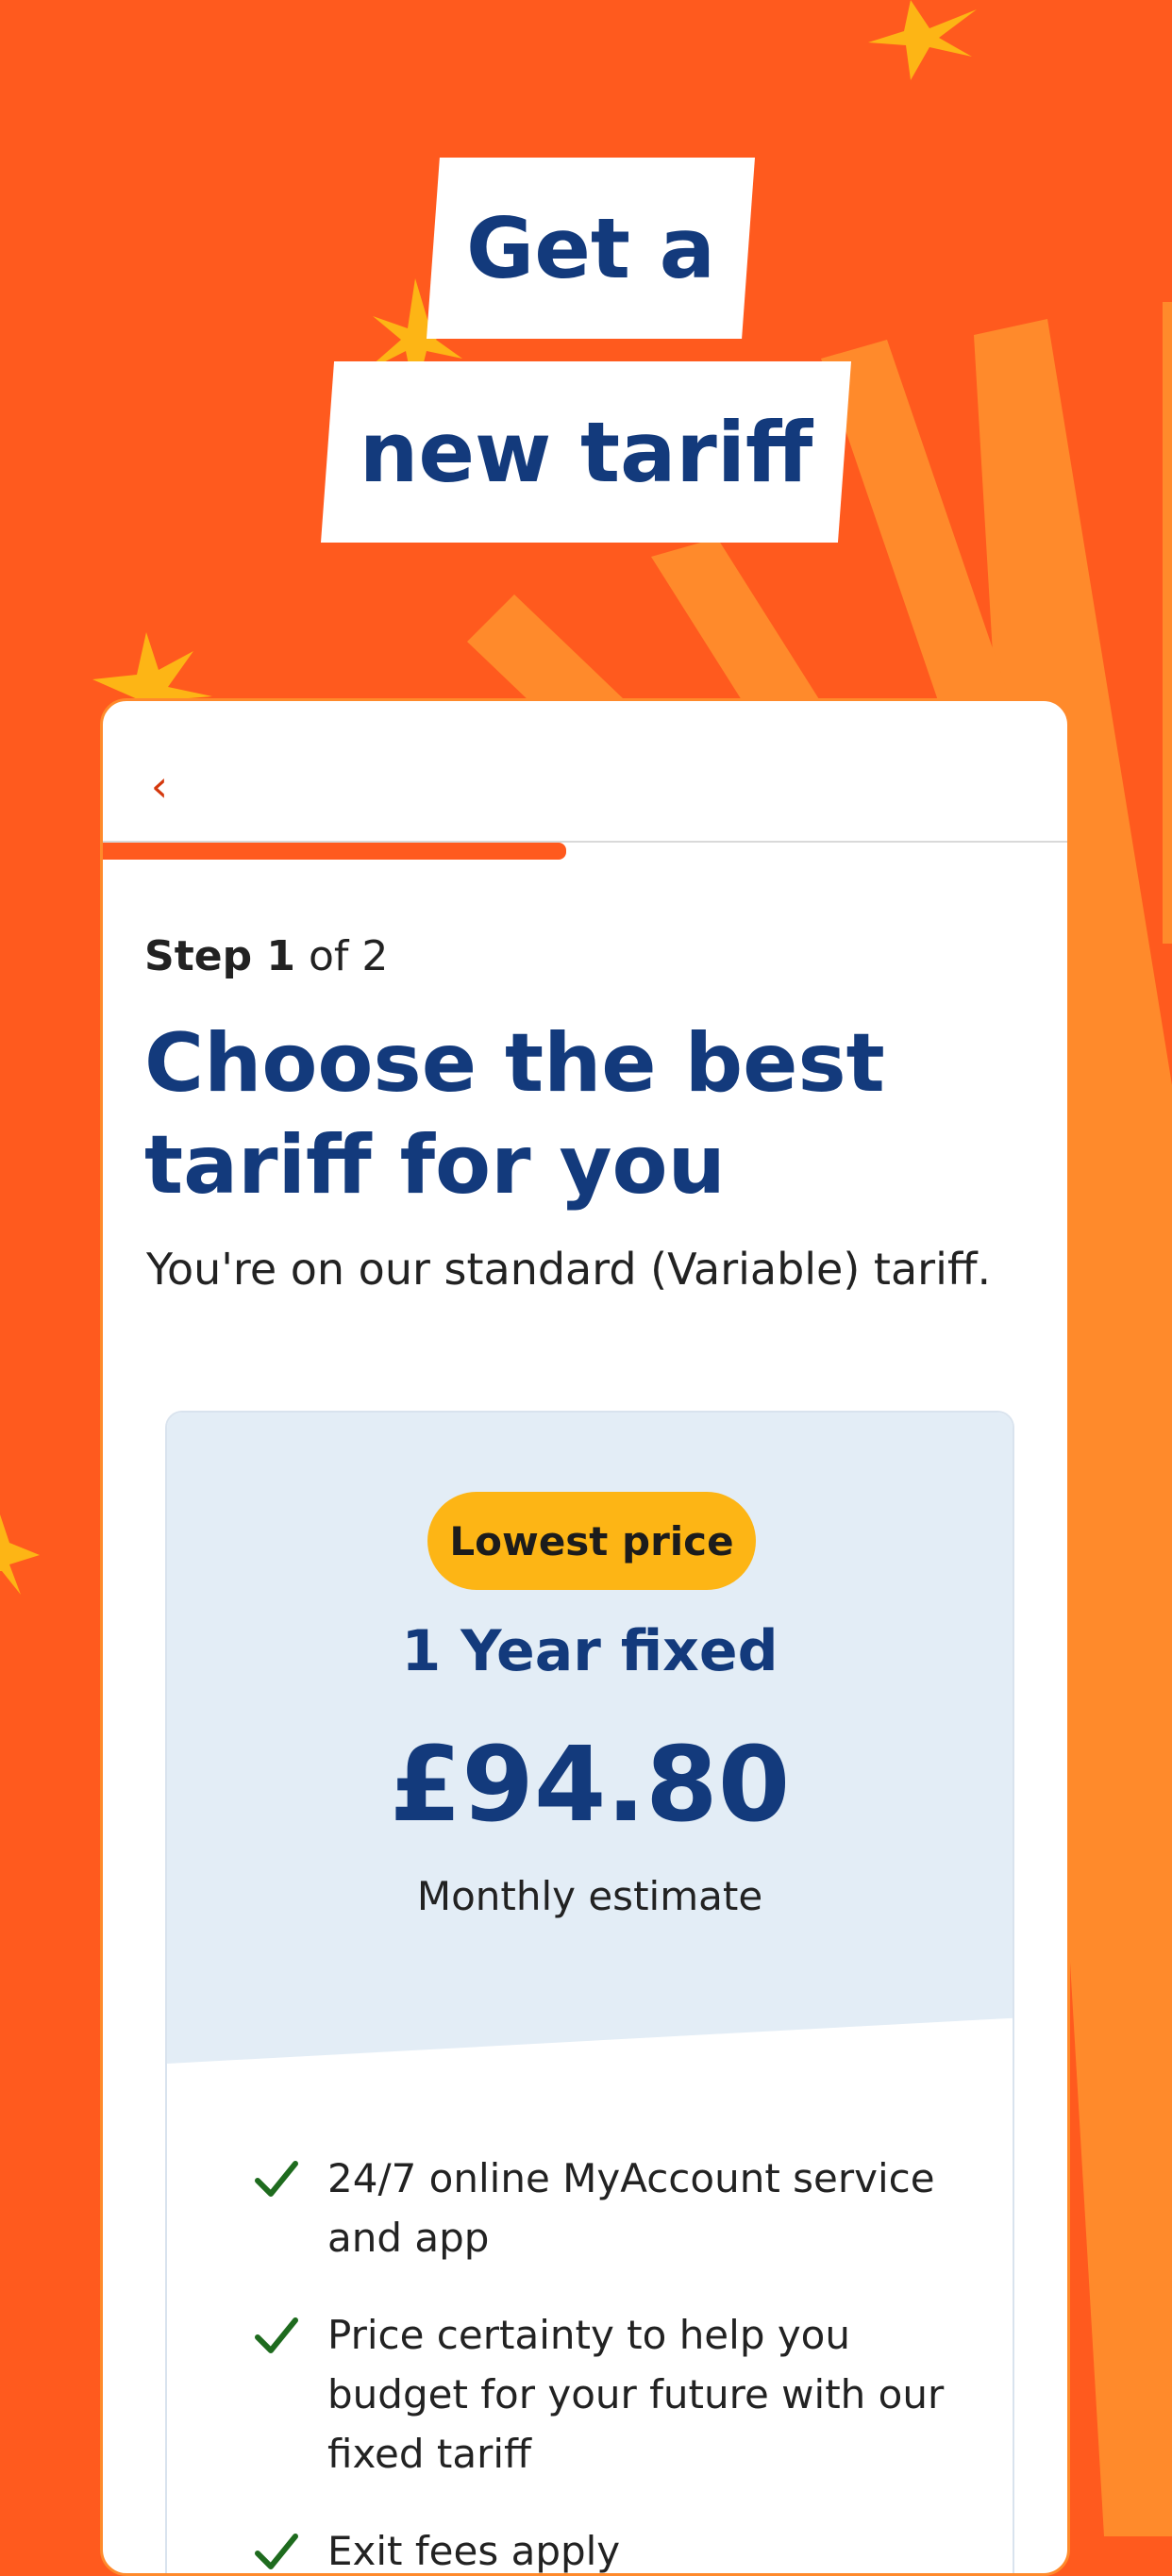 Image resolution: width=1172 pixels, height=2576 pixels. What do you see at coordinates (334, 851) in the screenshot?
I see `progress-bar-fill` at bounding box center [334, 851].